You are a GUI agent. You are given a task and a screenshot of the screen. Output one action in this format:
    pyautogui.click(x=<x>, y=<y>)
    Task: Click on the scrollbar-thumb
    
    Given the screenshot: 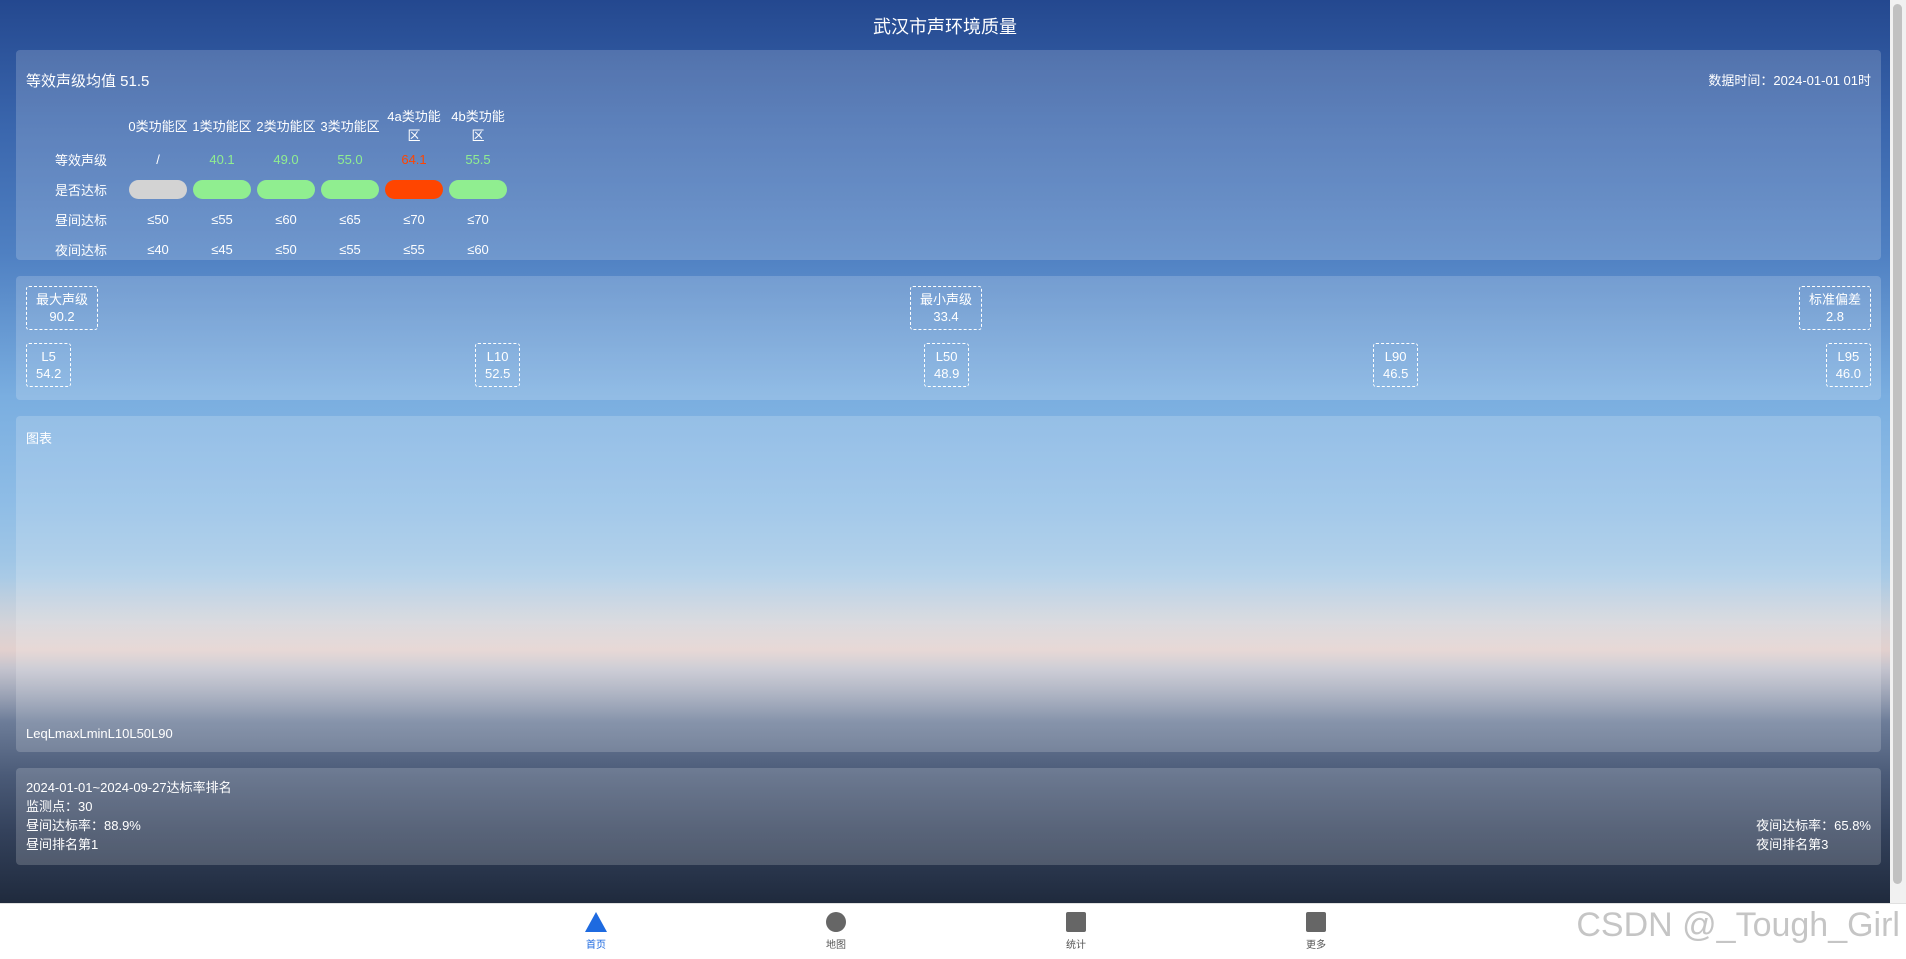 What is the action you would take?
    pyautogui.click(x=1897, y=444)
    